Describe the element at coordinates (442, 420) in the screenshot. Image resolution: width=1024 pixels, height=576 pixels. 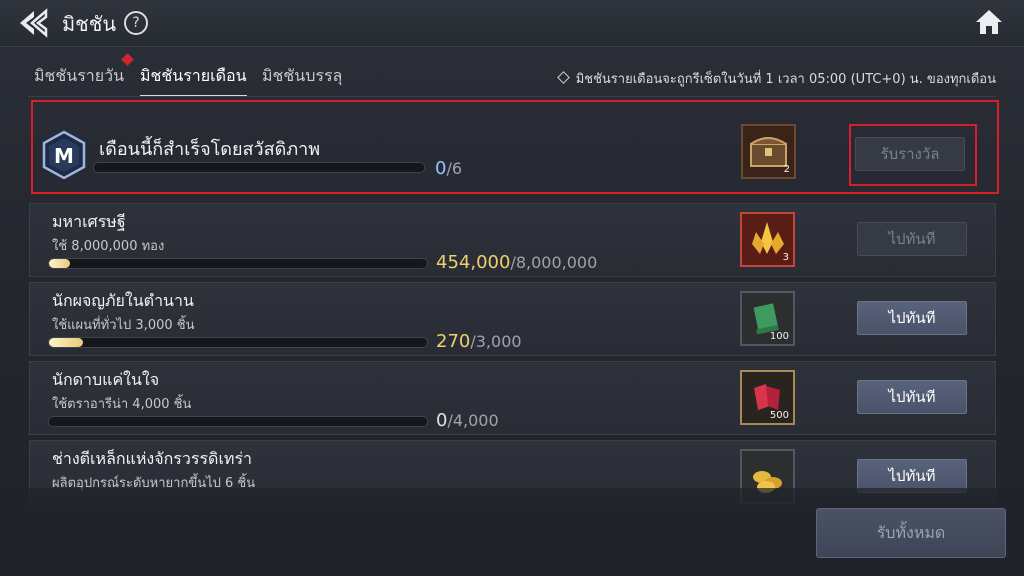
I see `mission-progress-current: 0` at that location.